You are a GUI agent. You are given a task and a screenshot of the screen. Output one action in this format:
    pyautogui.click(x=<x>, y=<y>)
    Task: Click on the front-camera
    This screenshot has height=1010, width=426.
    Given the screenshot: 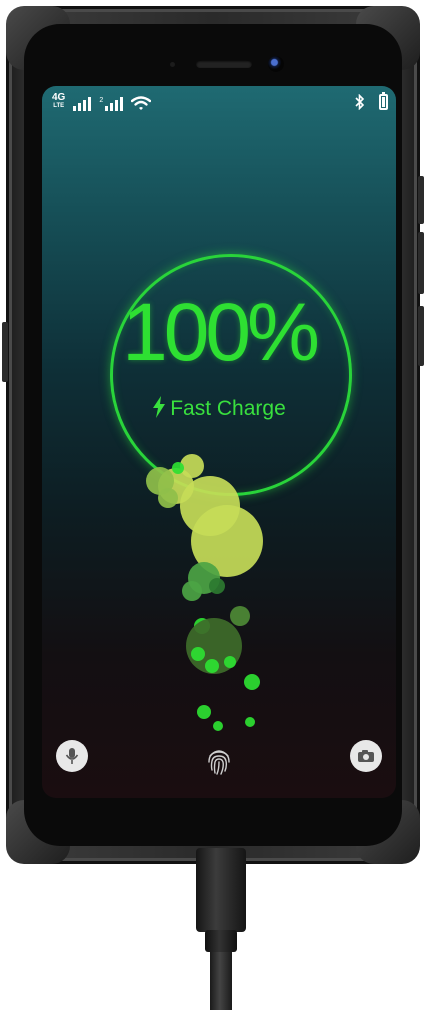 What is the action you would take?
    pyautogui.click(x=276, y=64)
    